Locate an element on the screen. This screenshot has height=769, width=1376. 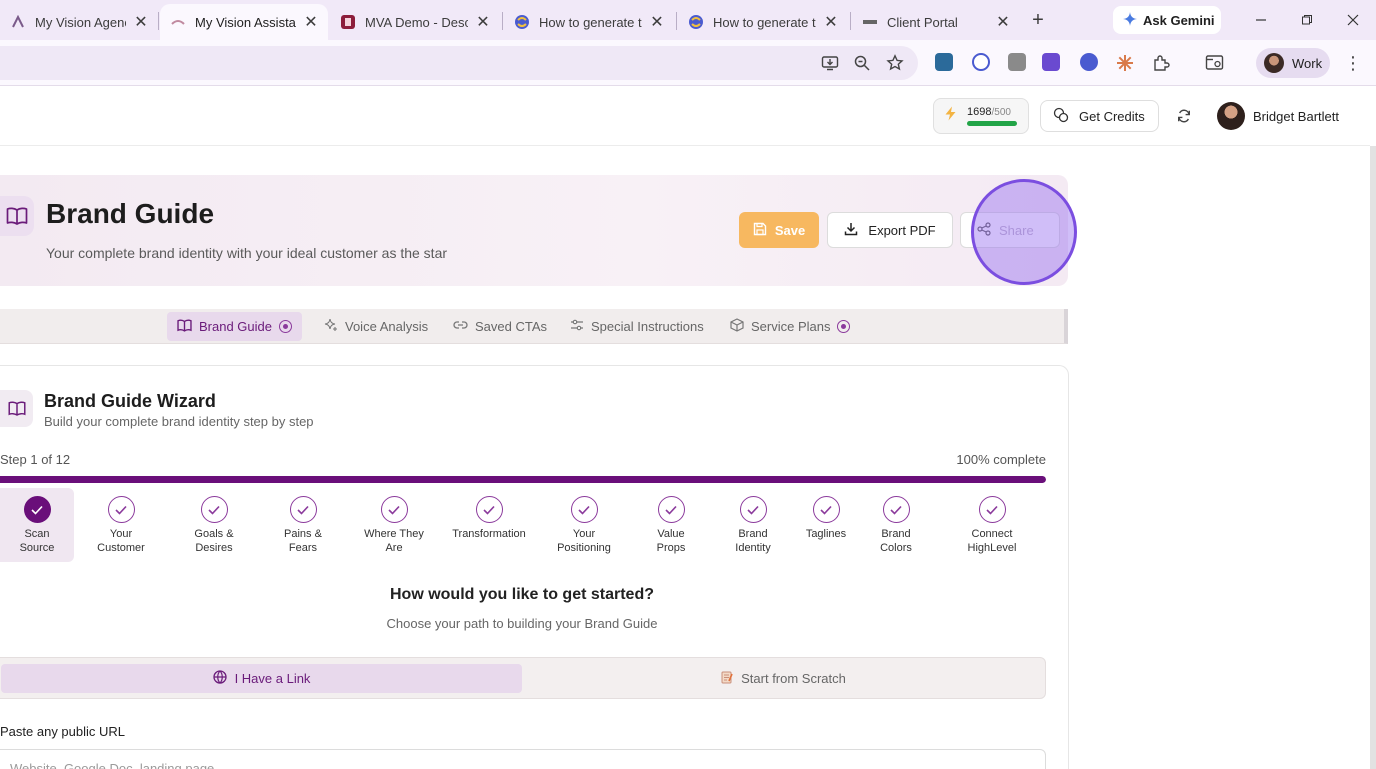
step-scan-source: Scan Source is located at coordinates (37, 525).